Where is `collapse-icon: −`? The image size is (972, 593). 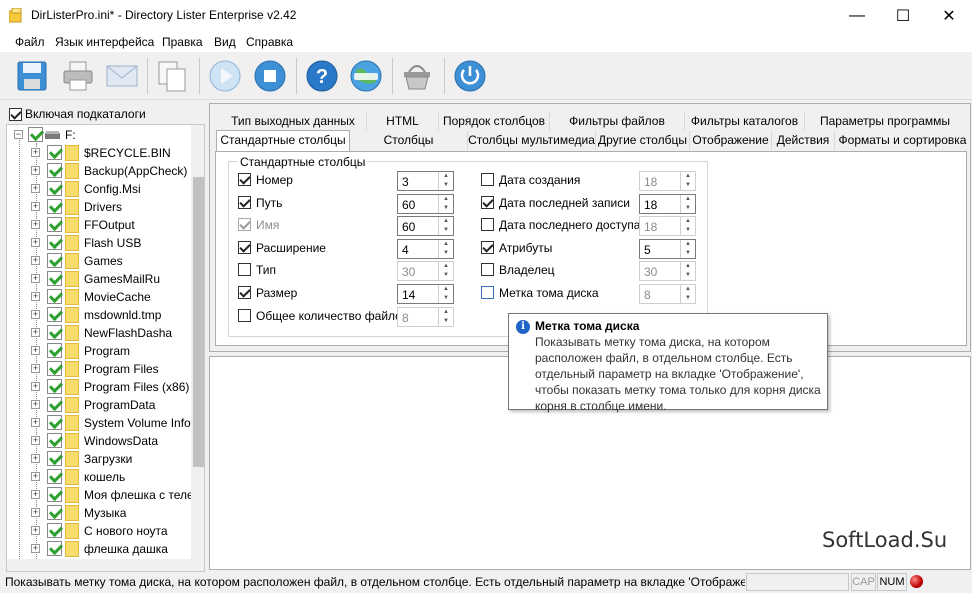
collapse-icon: − is located at coordinates (18, 134).